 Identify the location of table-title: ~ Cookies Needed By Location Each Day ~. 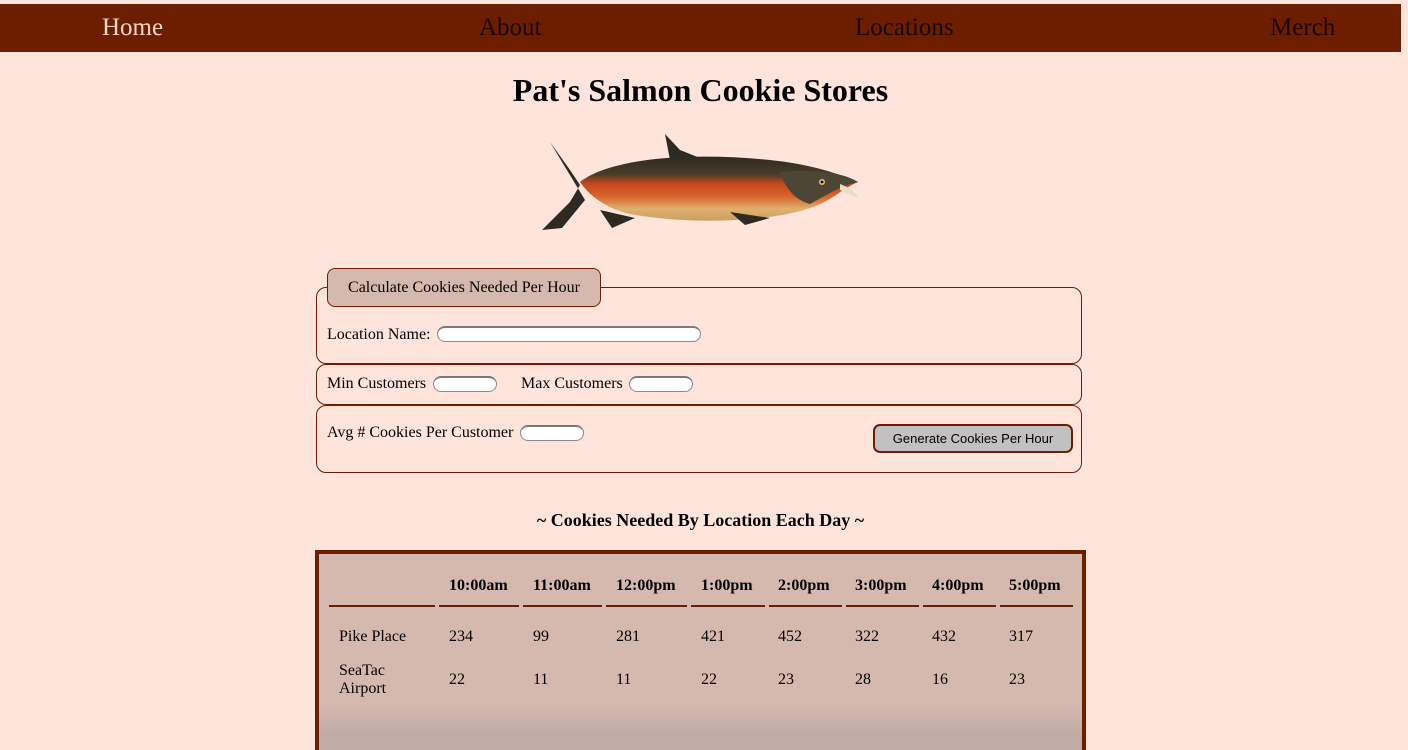
(700, 520).